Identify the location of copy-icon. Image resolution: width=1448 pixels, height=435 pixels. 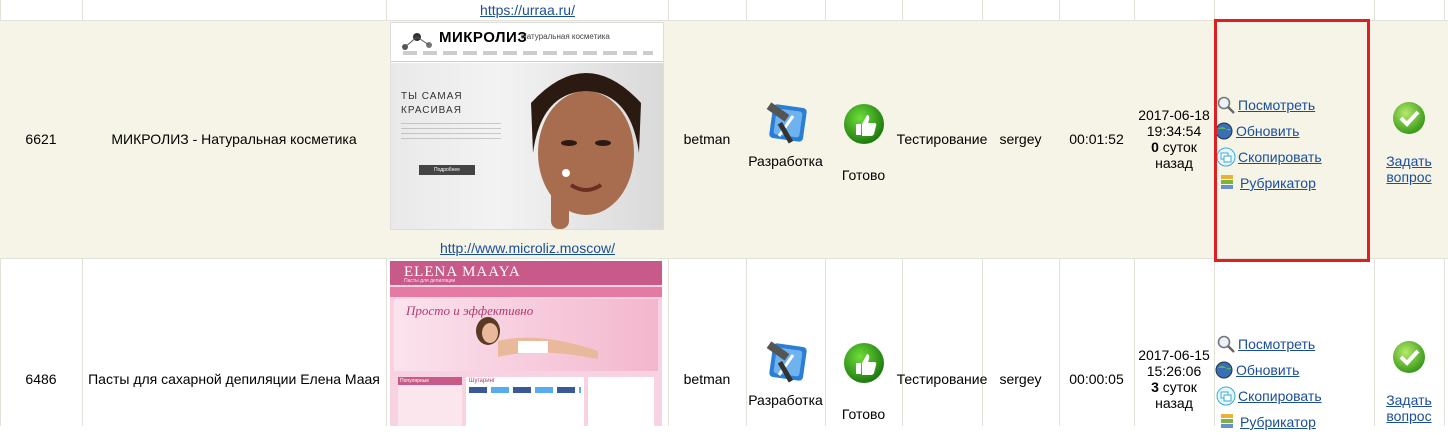
(1226, 396).